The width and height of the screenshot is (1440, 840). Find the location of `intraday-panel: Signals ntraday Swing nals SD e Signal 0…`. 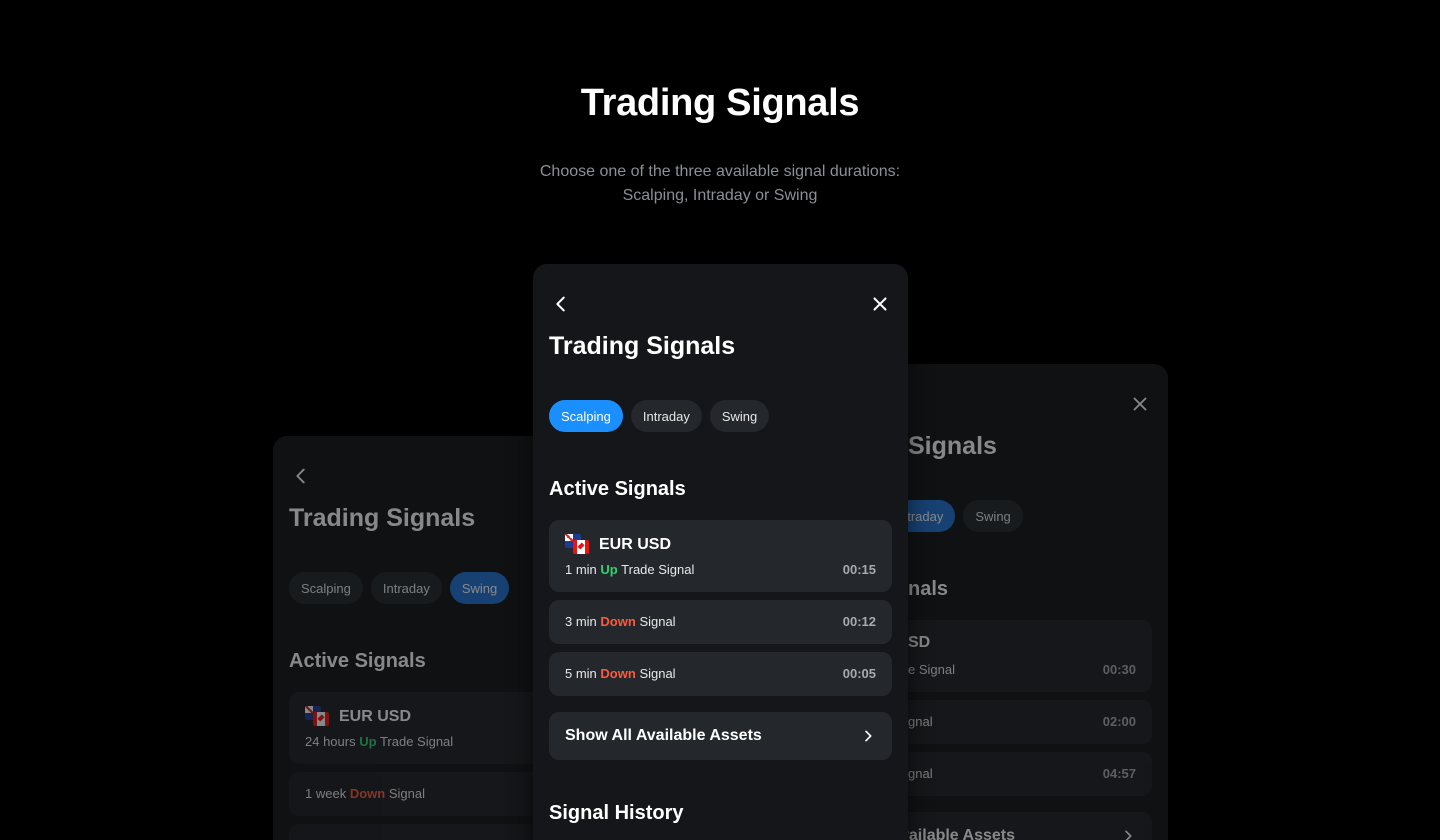

intraday-panel: Signals ntraday Swing nals SD e Signal 0… is located at coordinates (1018, 602).